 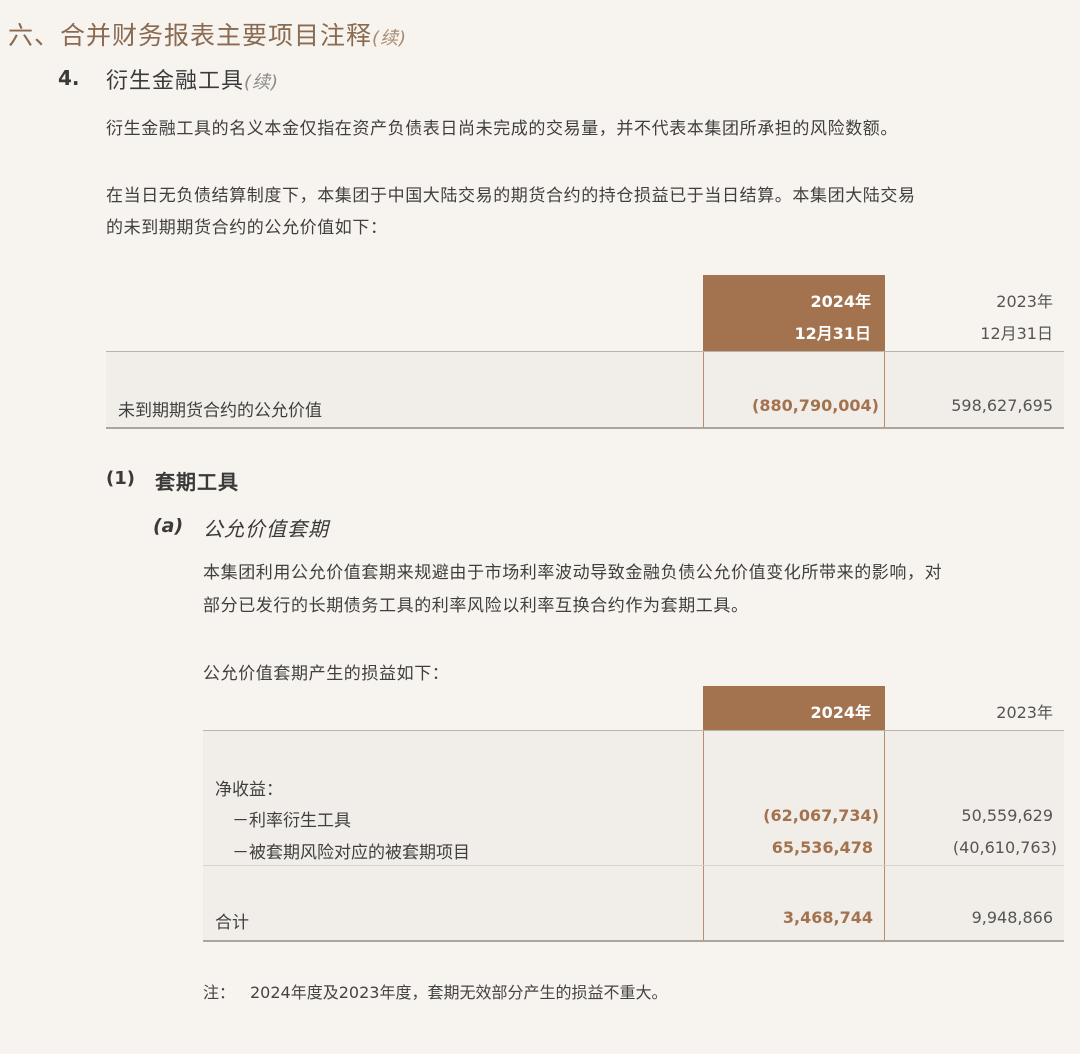 What do you see at coordinates (220, 411) in the screenshot?
I see `table1-row-label: 未到期期货合约的公允价值` at bounding box center [220, 411].